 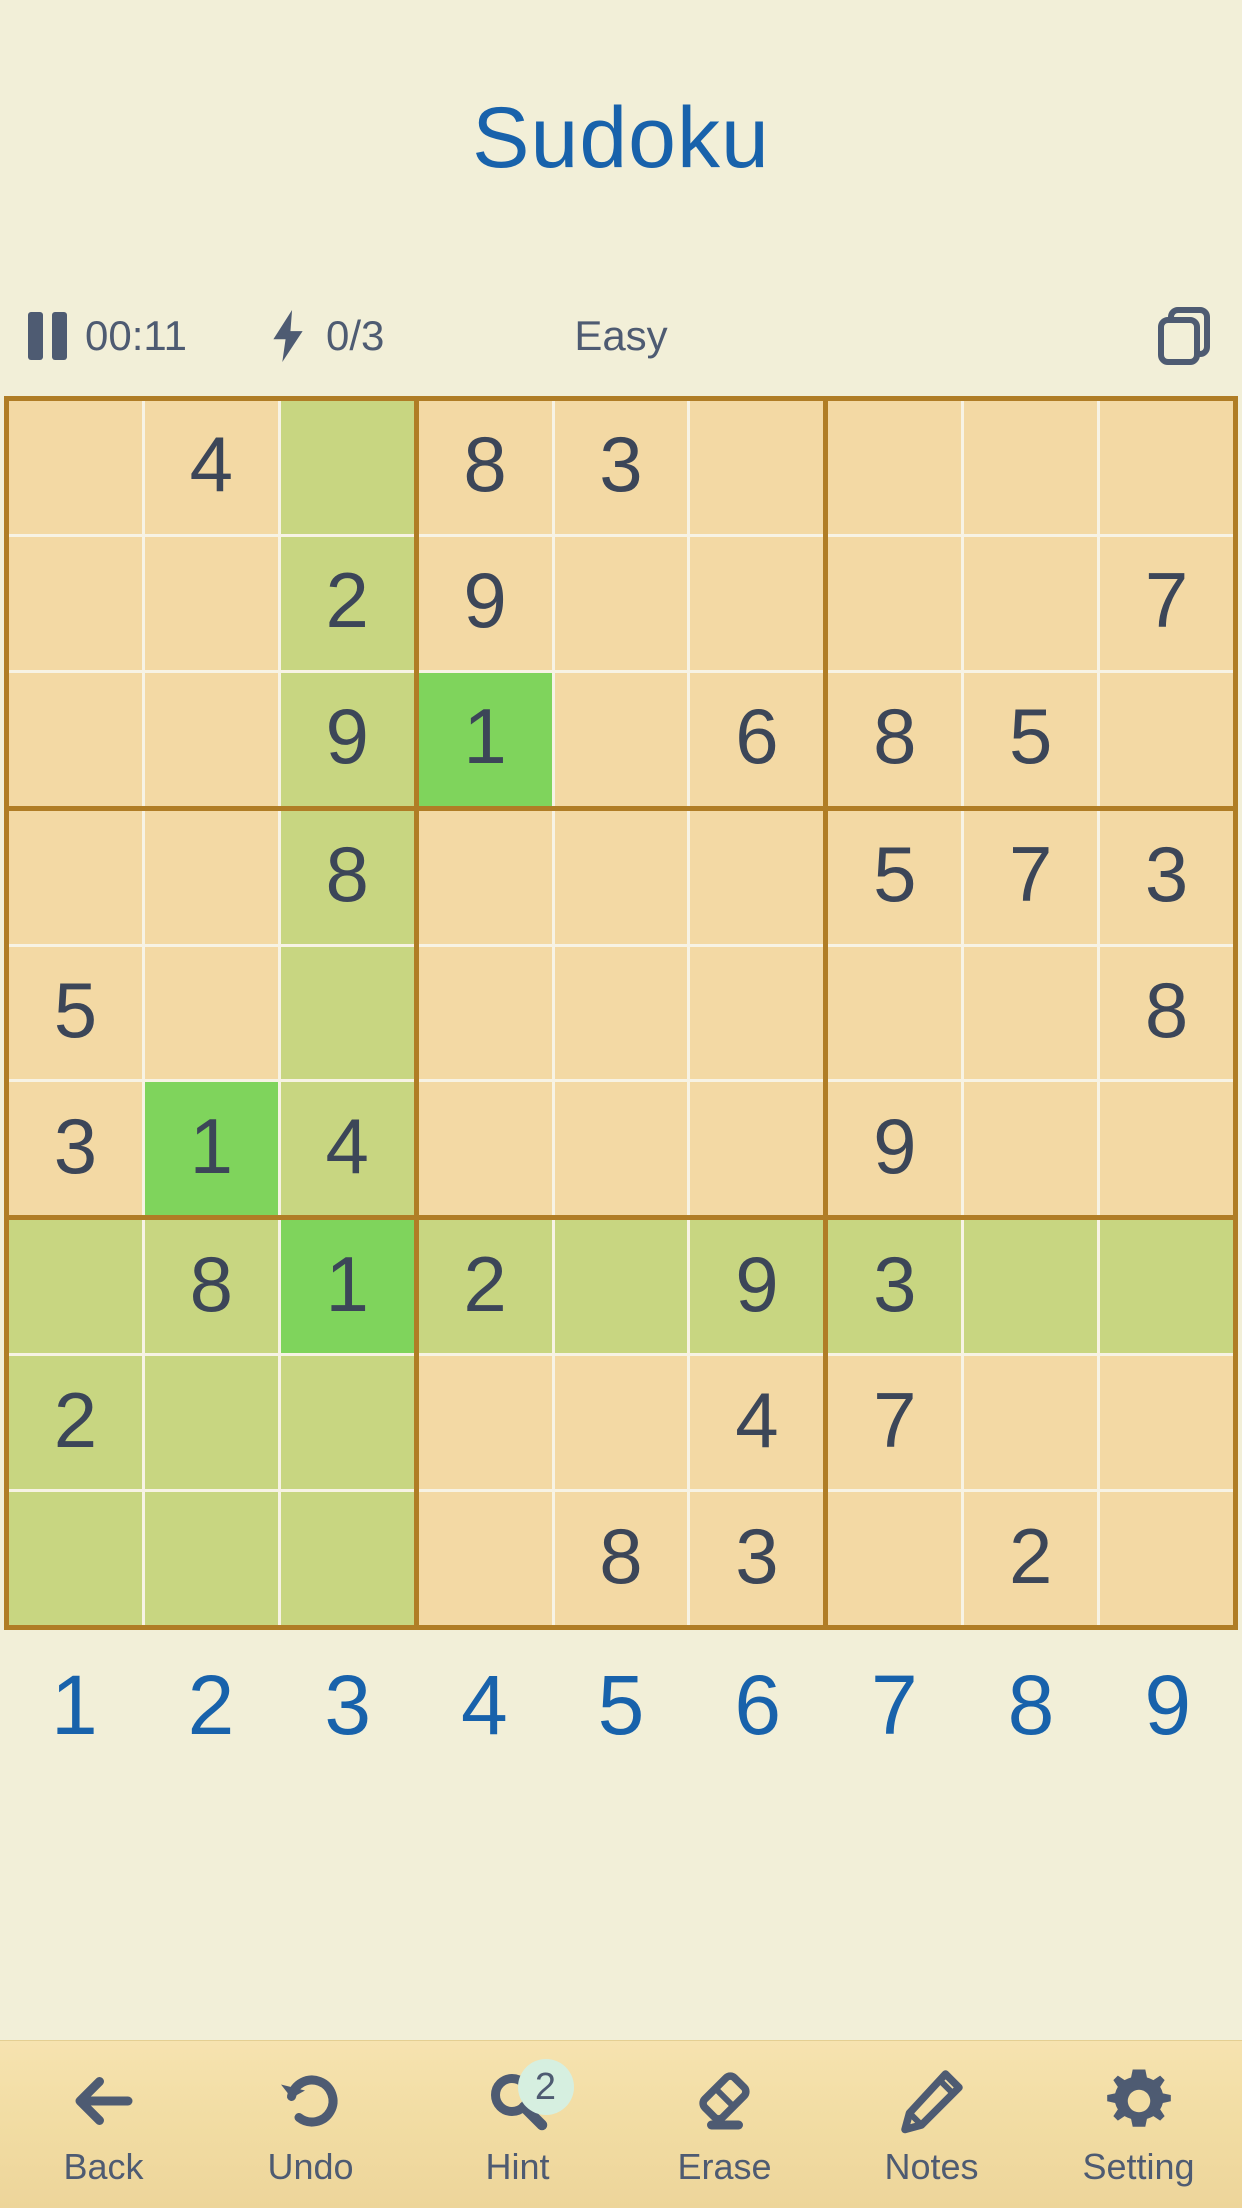 I want to click on number-pad: 123456789, so click(x=621, y=1705).